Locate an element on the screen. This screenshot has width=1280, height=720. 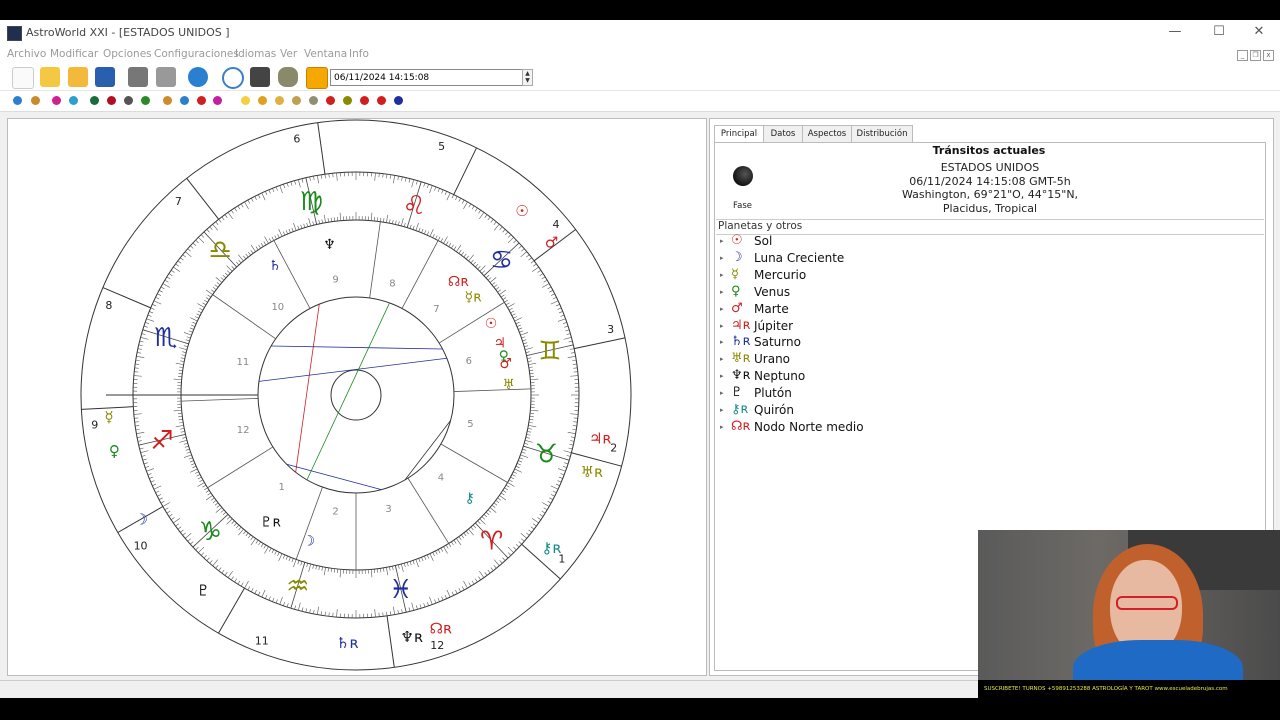
menu-modificar: Modificar is located at coordinates (74, 54).